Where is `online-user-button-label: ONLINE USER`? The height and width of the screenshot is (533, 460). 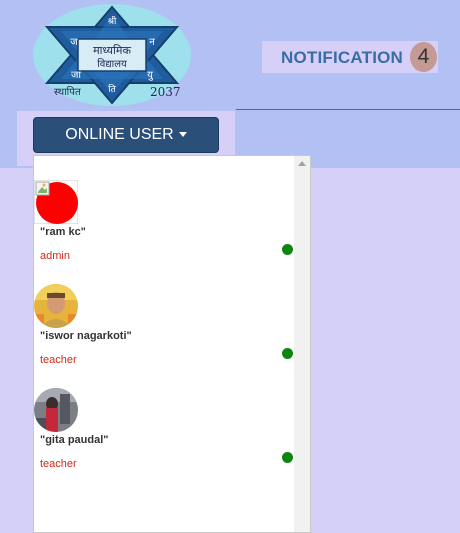 online-user-button-label: ONLINE USER is located at coordinates (119, 134).